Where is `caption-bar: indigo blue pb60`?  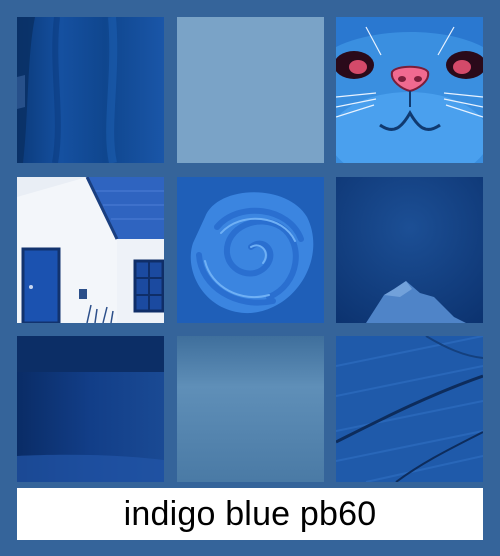
caption-bar: indigo blue pb60 is located at coordinates (250, 514).